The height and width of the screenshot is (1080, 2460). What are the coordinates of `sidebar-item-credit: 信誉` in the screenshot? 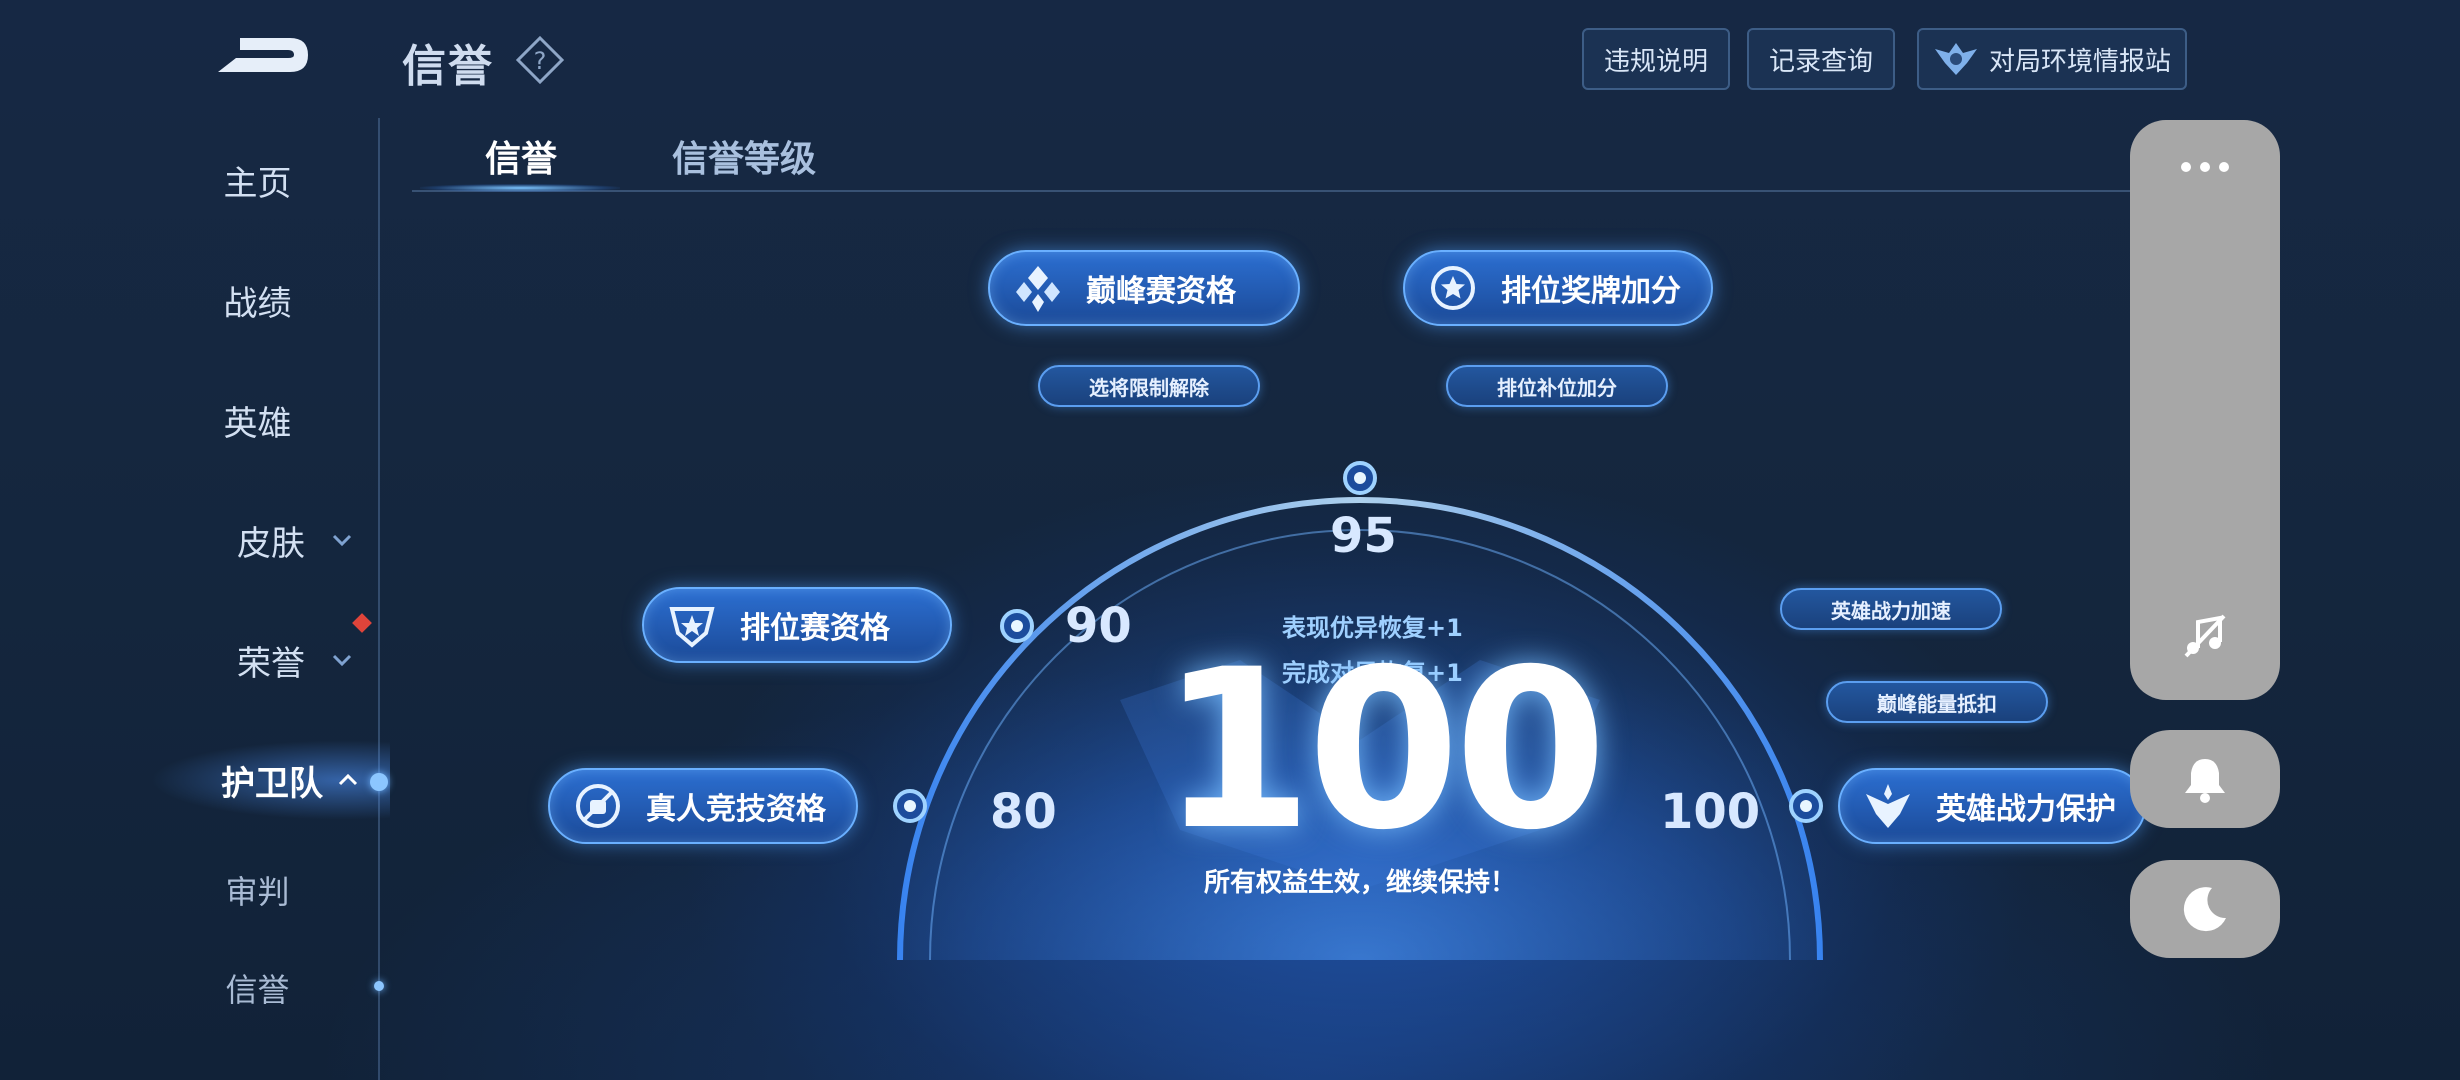 It's located at (257, 988).